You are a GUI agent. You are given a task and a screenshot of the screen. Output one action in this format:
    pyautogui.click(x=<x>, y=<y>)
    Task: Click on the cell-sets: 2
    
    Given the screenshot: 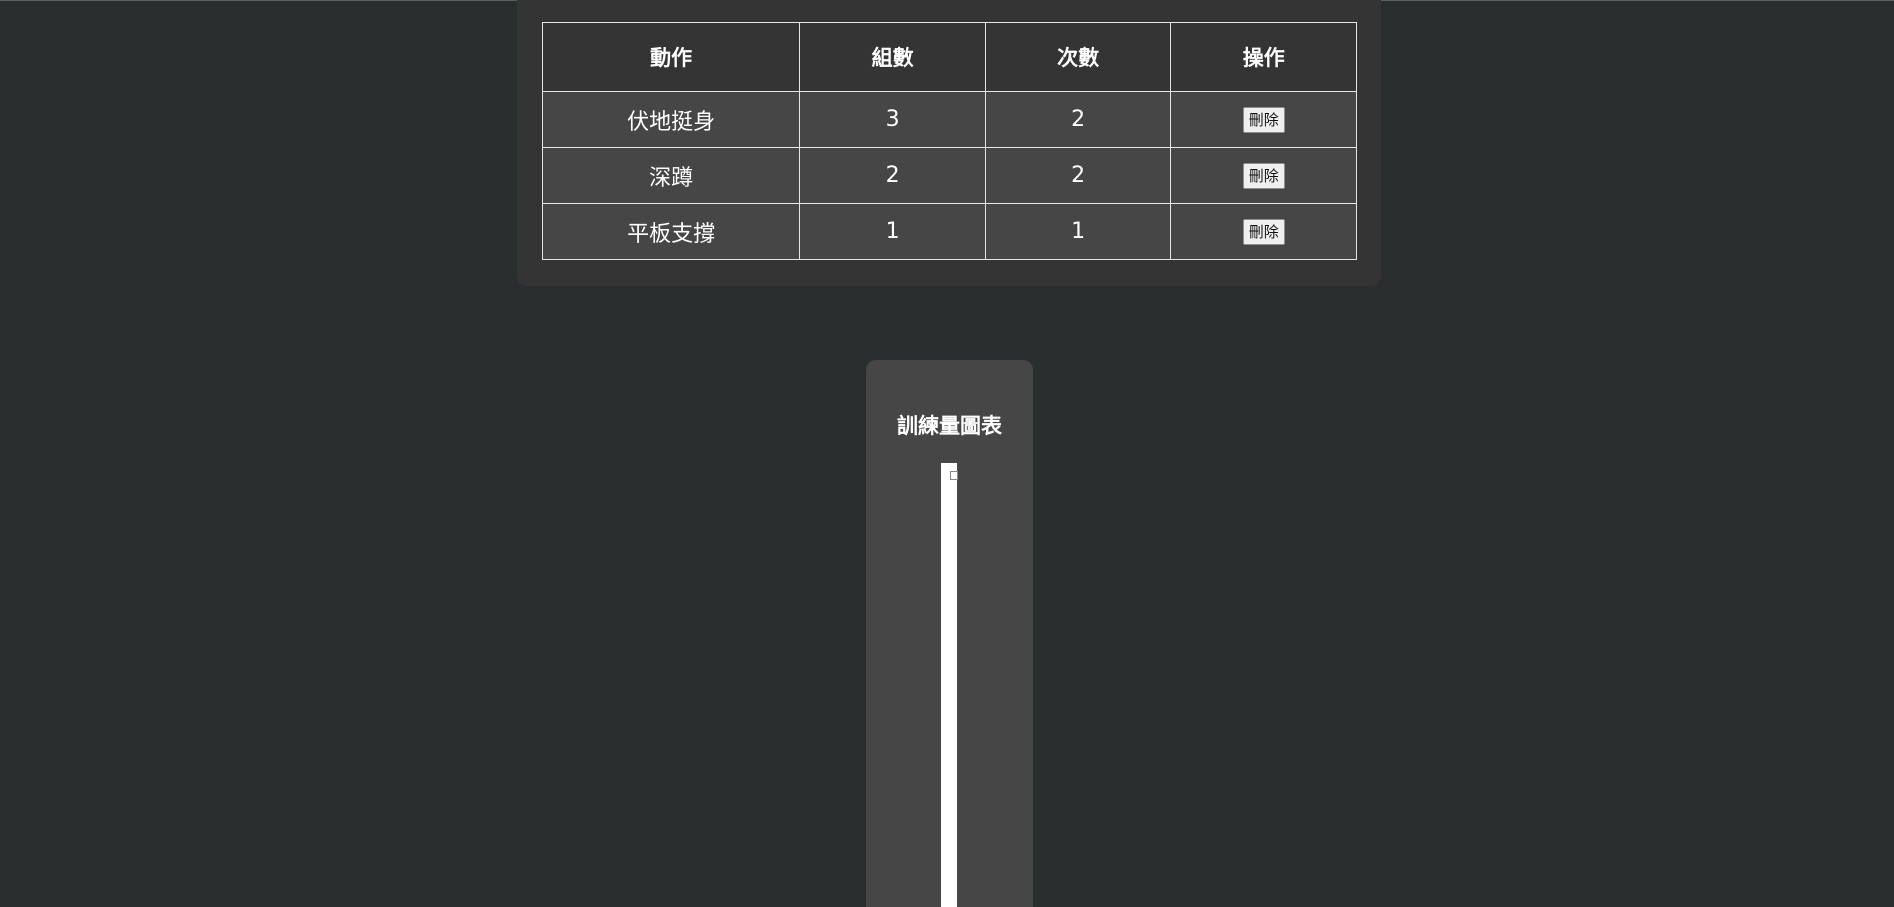 What is the action you would take?
    pyautogui.click(x=892, y=175)
    